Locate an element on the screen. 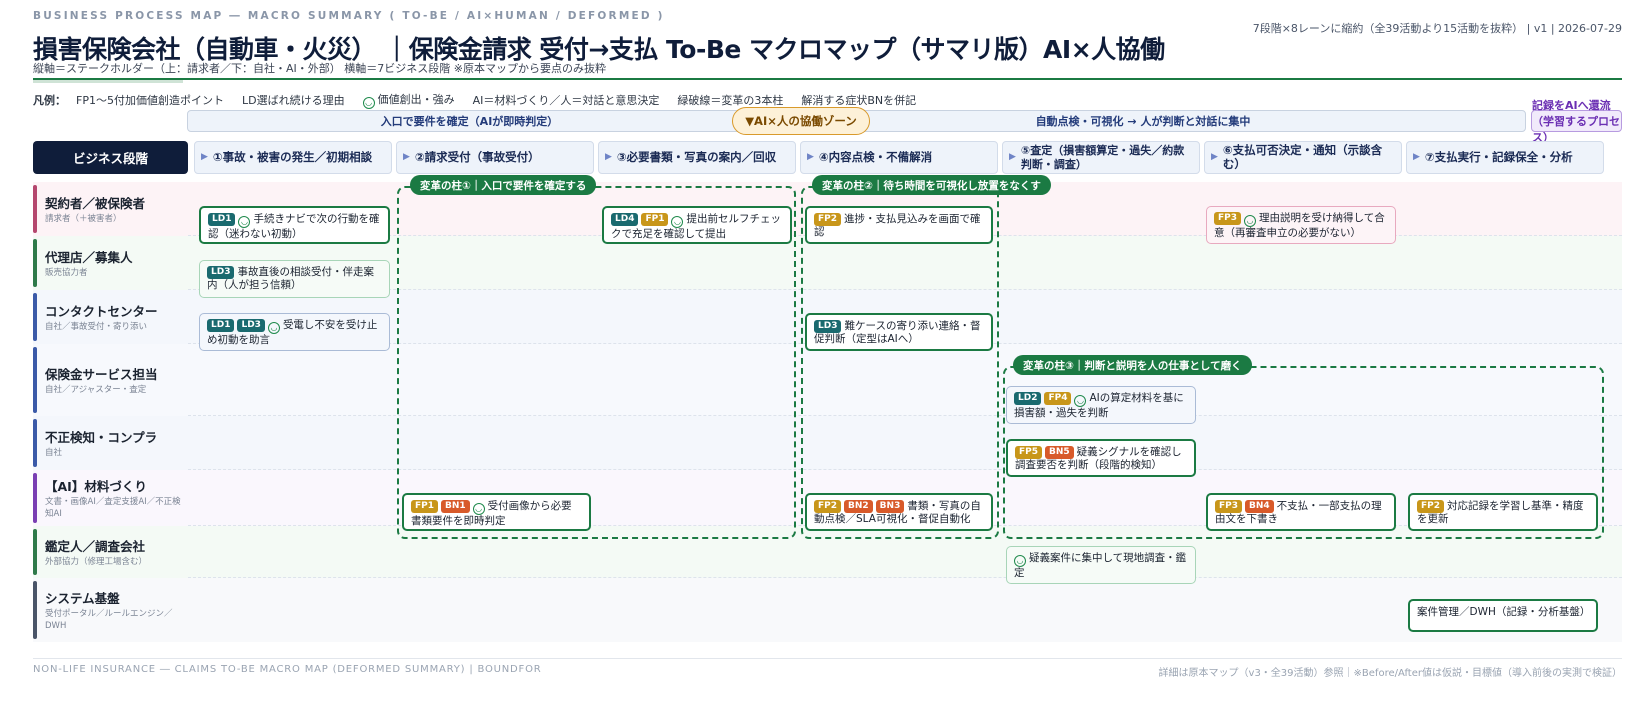 The width and height of the screenshot is (1639, 704). stage-5: ▶ ⑤査定（損害額算定・過失／約款判断・調査） is located at coordinates (1101, 157).